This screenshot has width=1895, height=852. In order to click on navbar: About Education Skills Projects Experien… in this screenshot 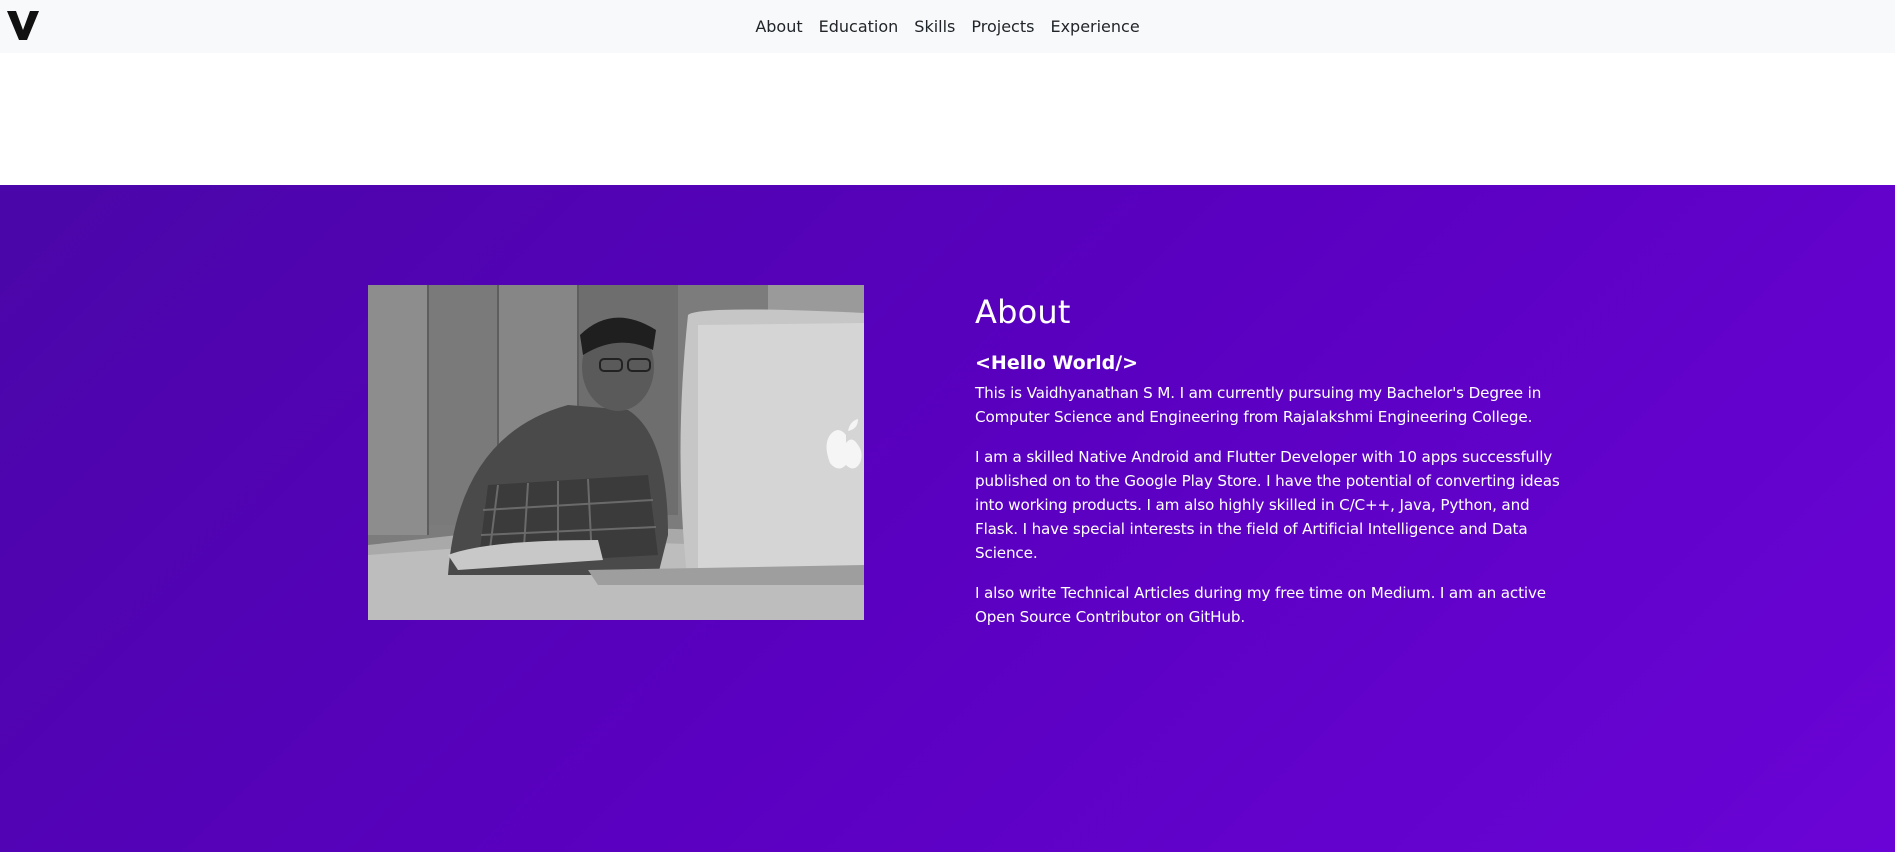, I will do `click(947, 26)`.